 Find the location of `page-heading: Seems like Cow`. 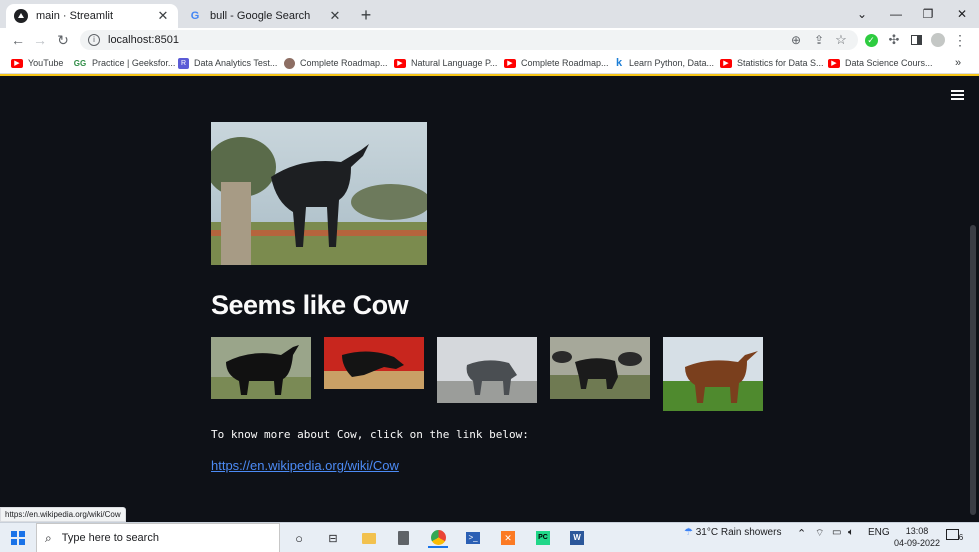

page-heading: Seems like Cow is located at coordinates (310, 305).